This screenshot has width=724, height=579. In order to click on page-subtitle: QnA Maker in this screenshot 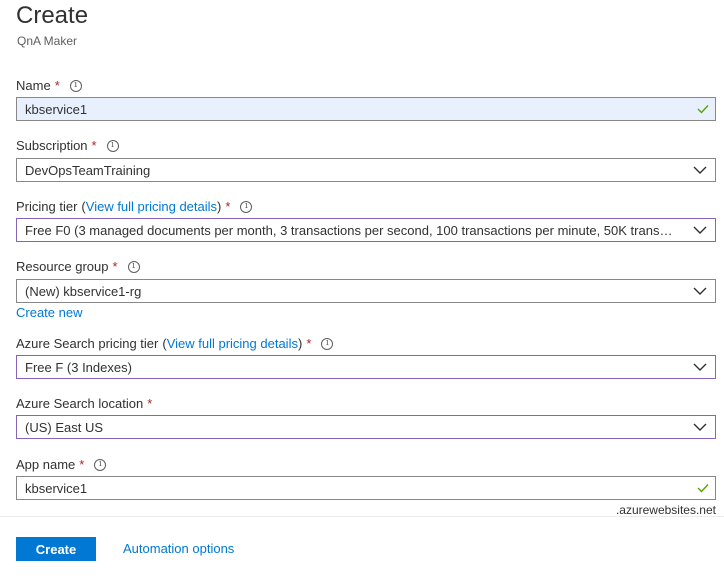, I will do `click(47, 41)`.